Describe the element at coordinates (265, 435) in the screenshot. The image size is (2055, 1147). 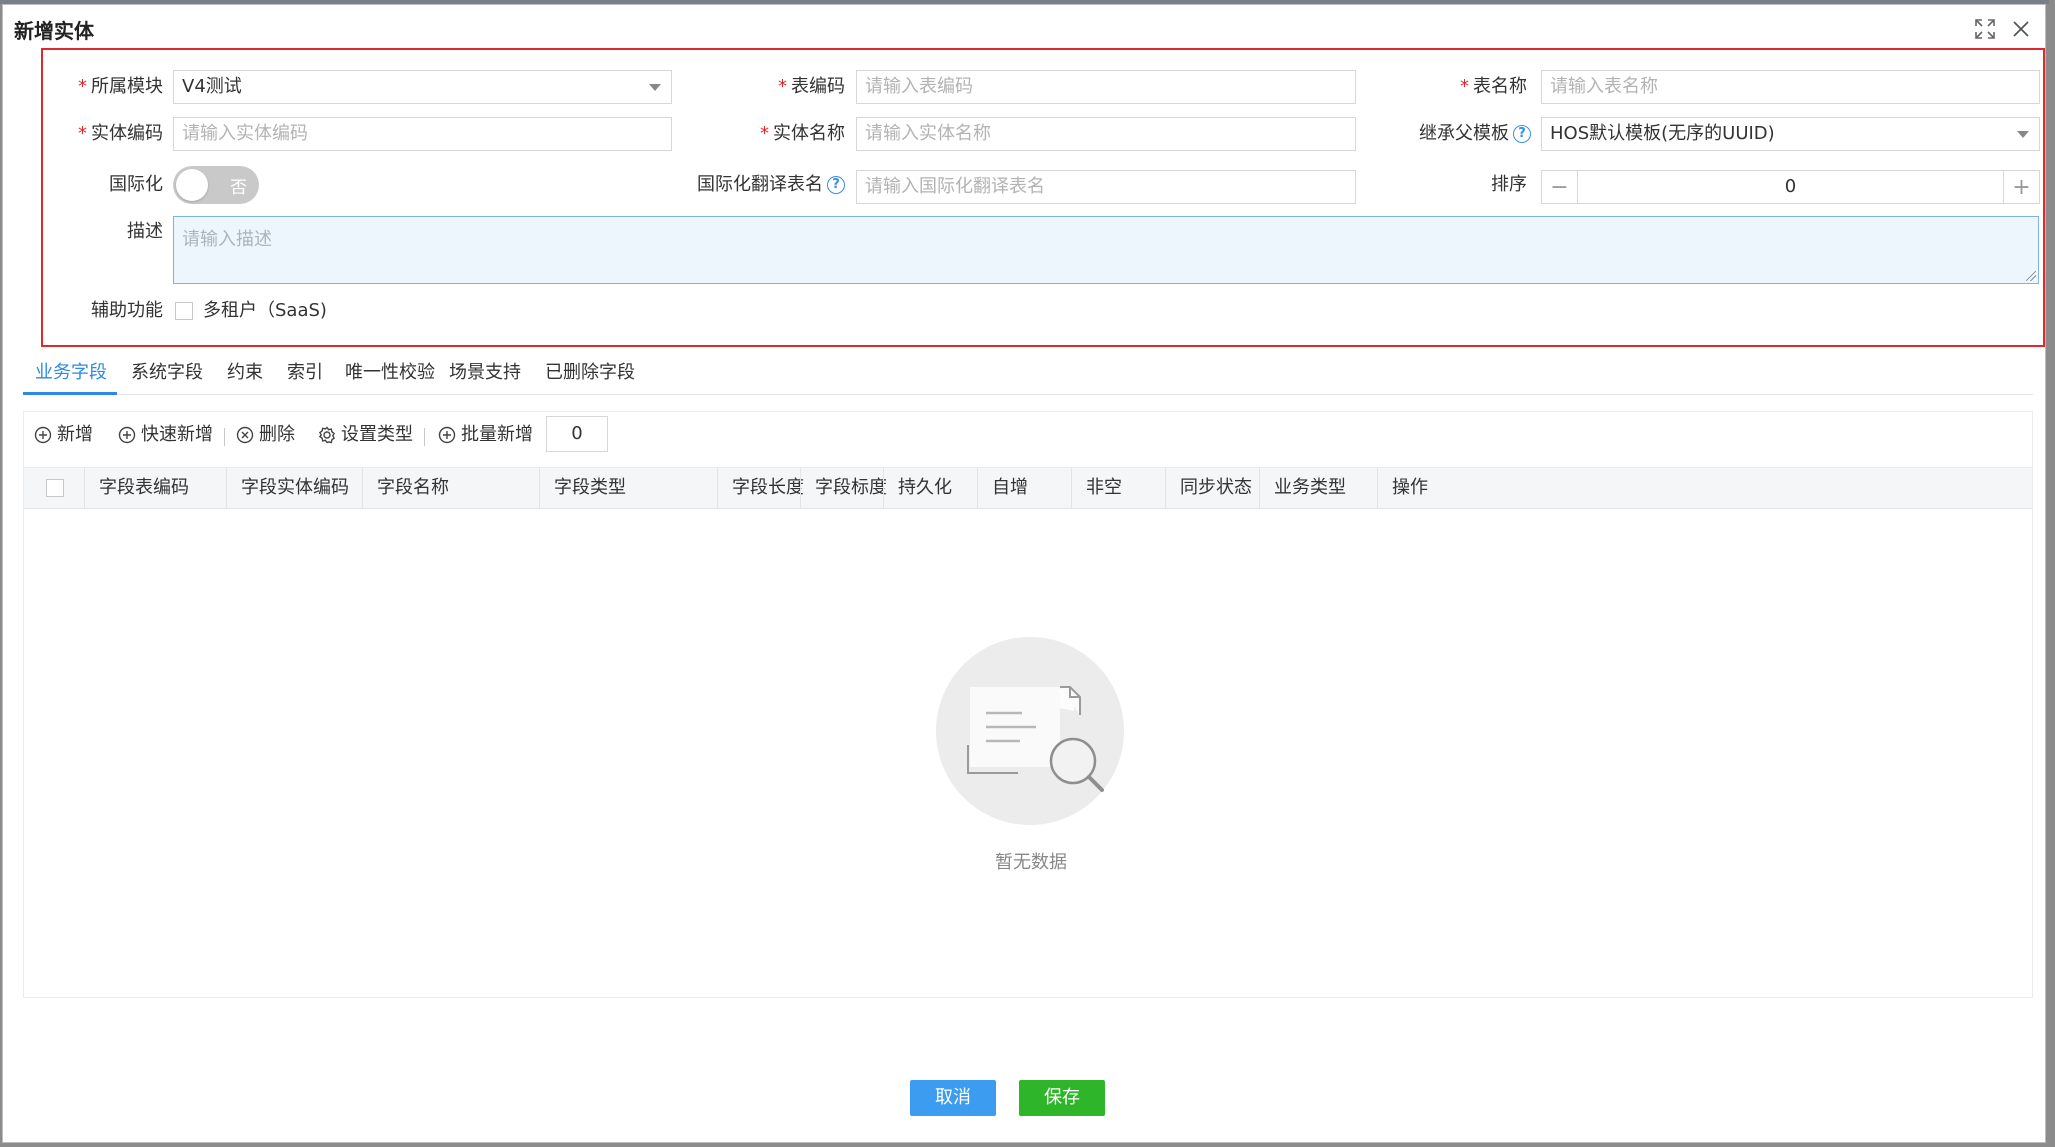
I see `delete-button: 删除` at that location.